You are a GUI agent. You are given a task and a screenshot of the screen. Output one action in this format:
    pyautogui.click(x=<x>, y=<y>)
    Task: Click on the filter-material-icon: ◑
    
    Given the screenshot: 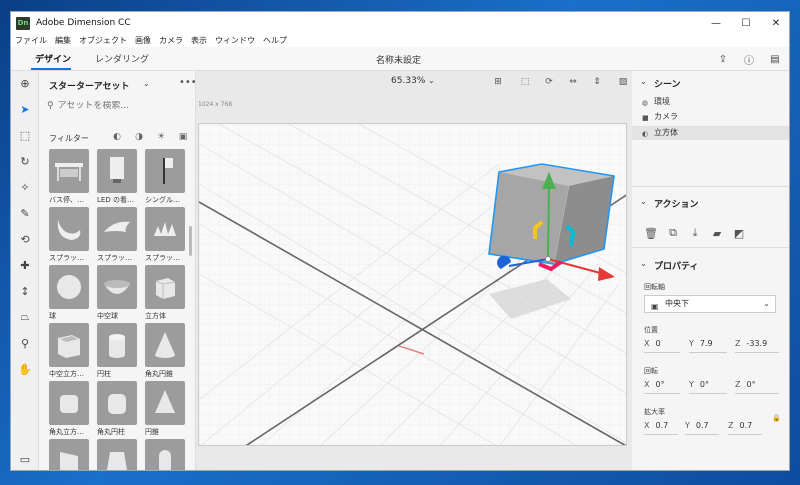 What is the action you would take?
    pyautogui.click(x=139, y=137)
    